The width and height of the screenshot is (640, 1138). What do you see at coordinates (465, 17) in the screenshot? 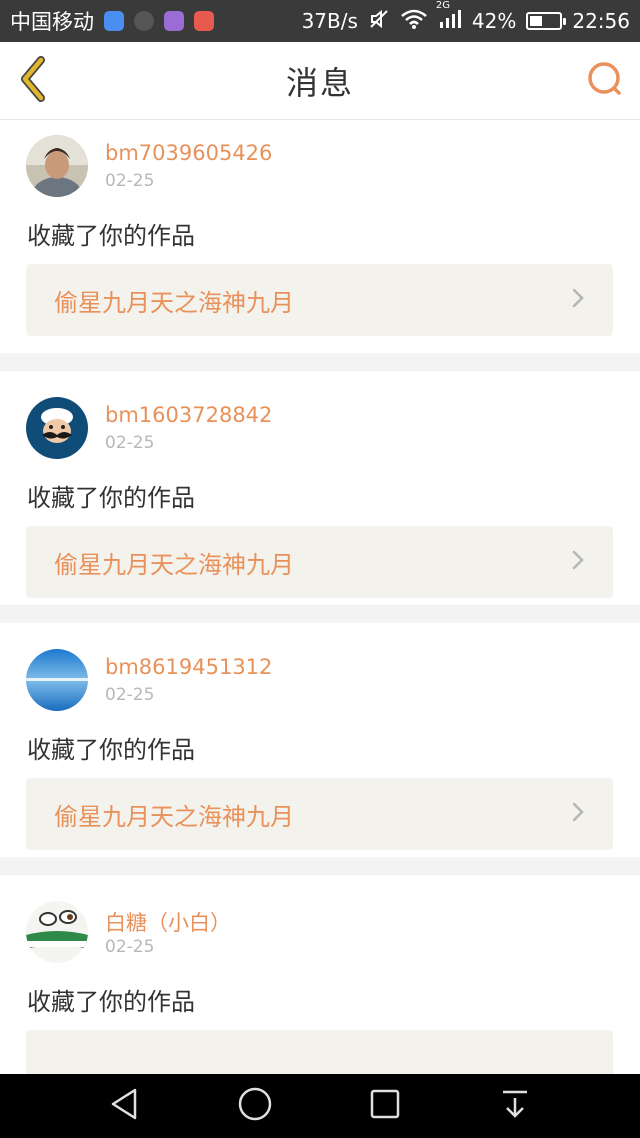
I see `status-right: 37B/s 2G 42% 22:56` at bounding box center [465, 17].